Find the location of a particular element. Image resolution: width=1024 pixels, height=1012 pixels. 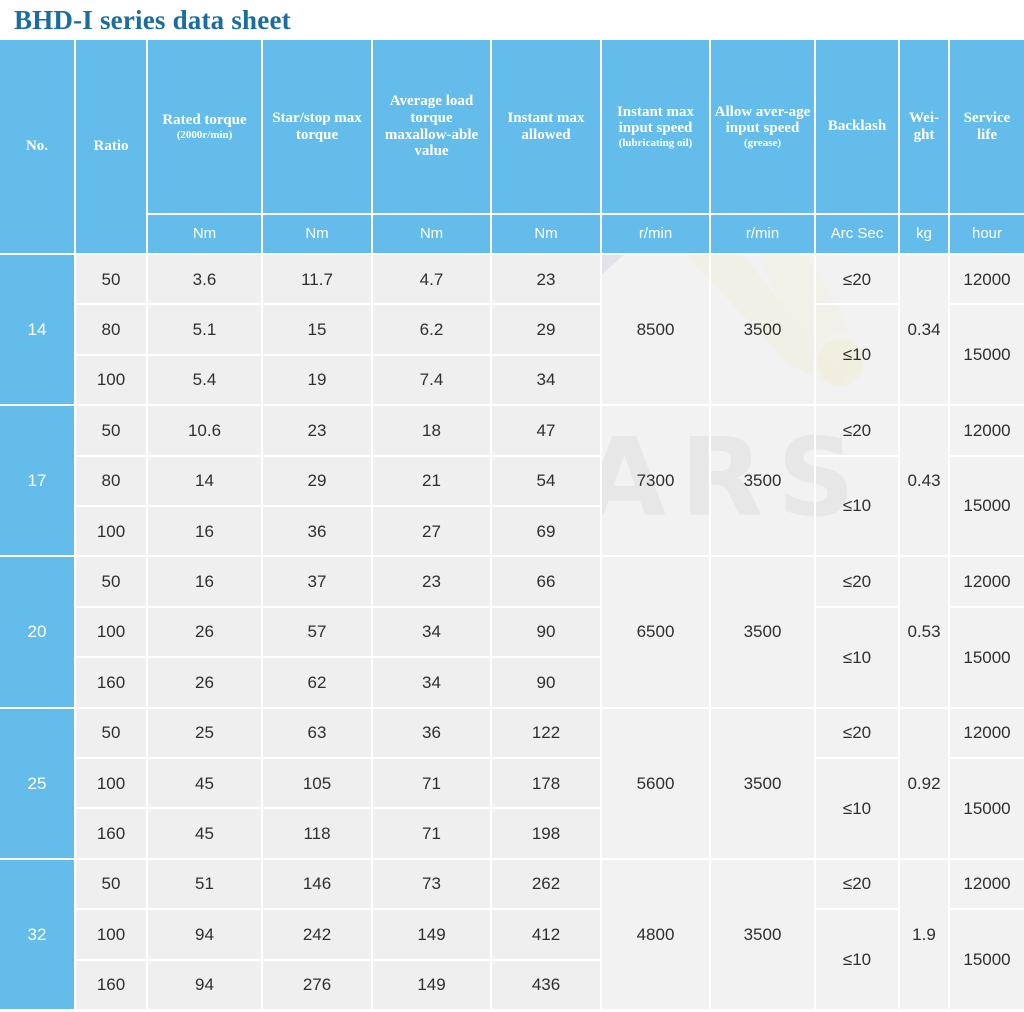

cell-start-stop-max-torque: 37 is located at coordinates (318, 582).